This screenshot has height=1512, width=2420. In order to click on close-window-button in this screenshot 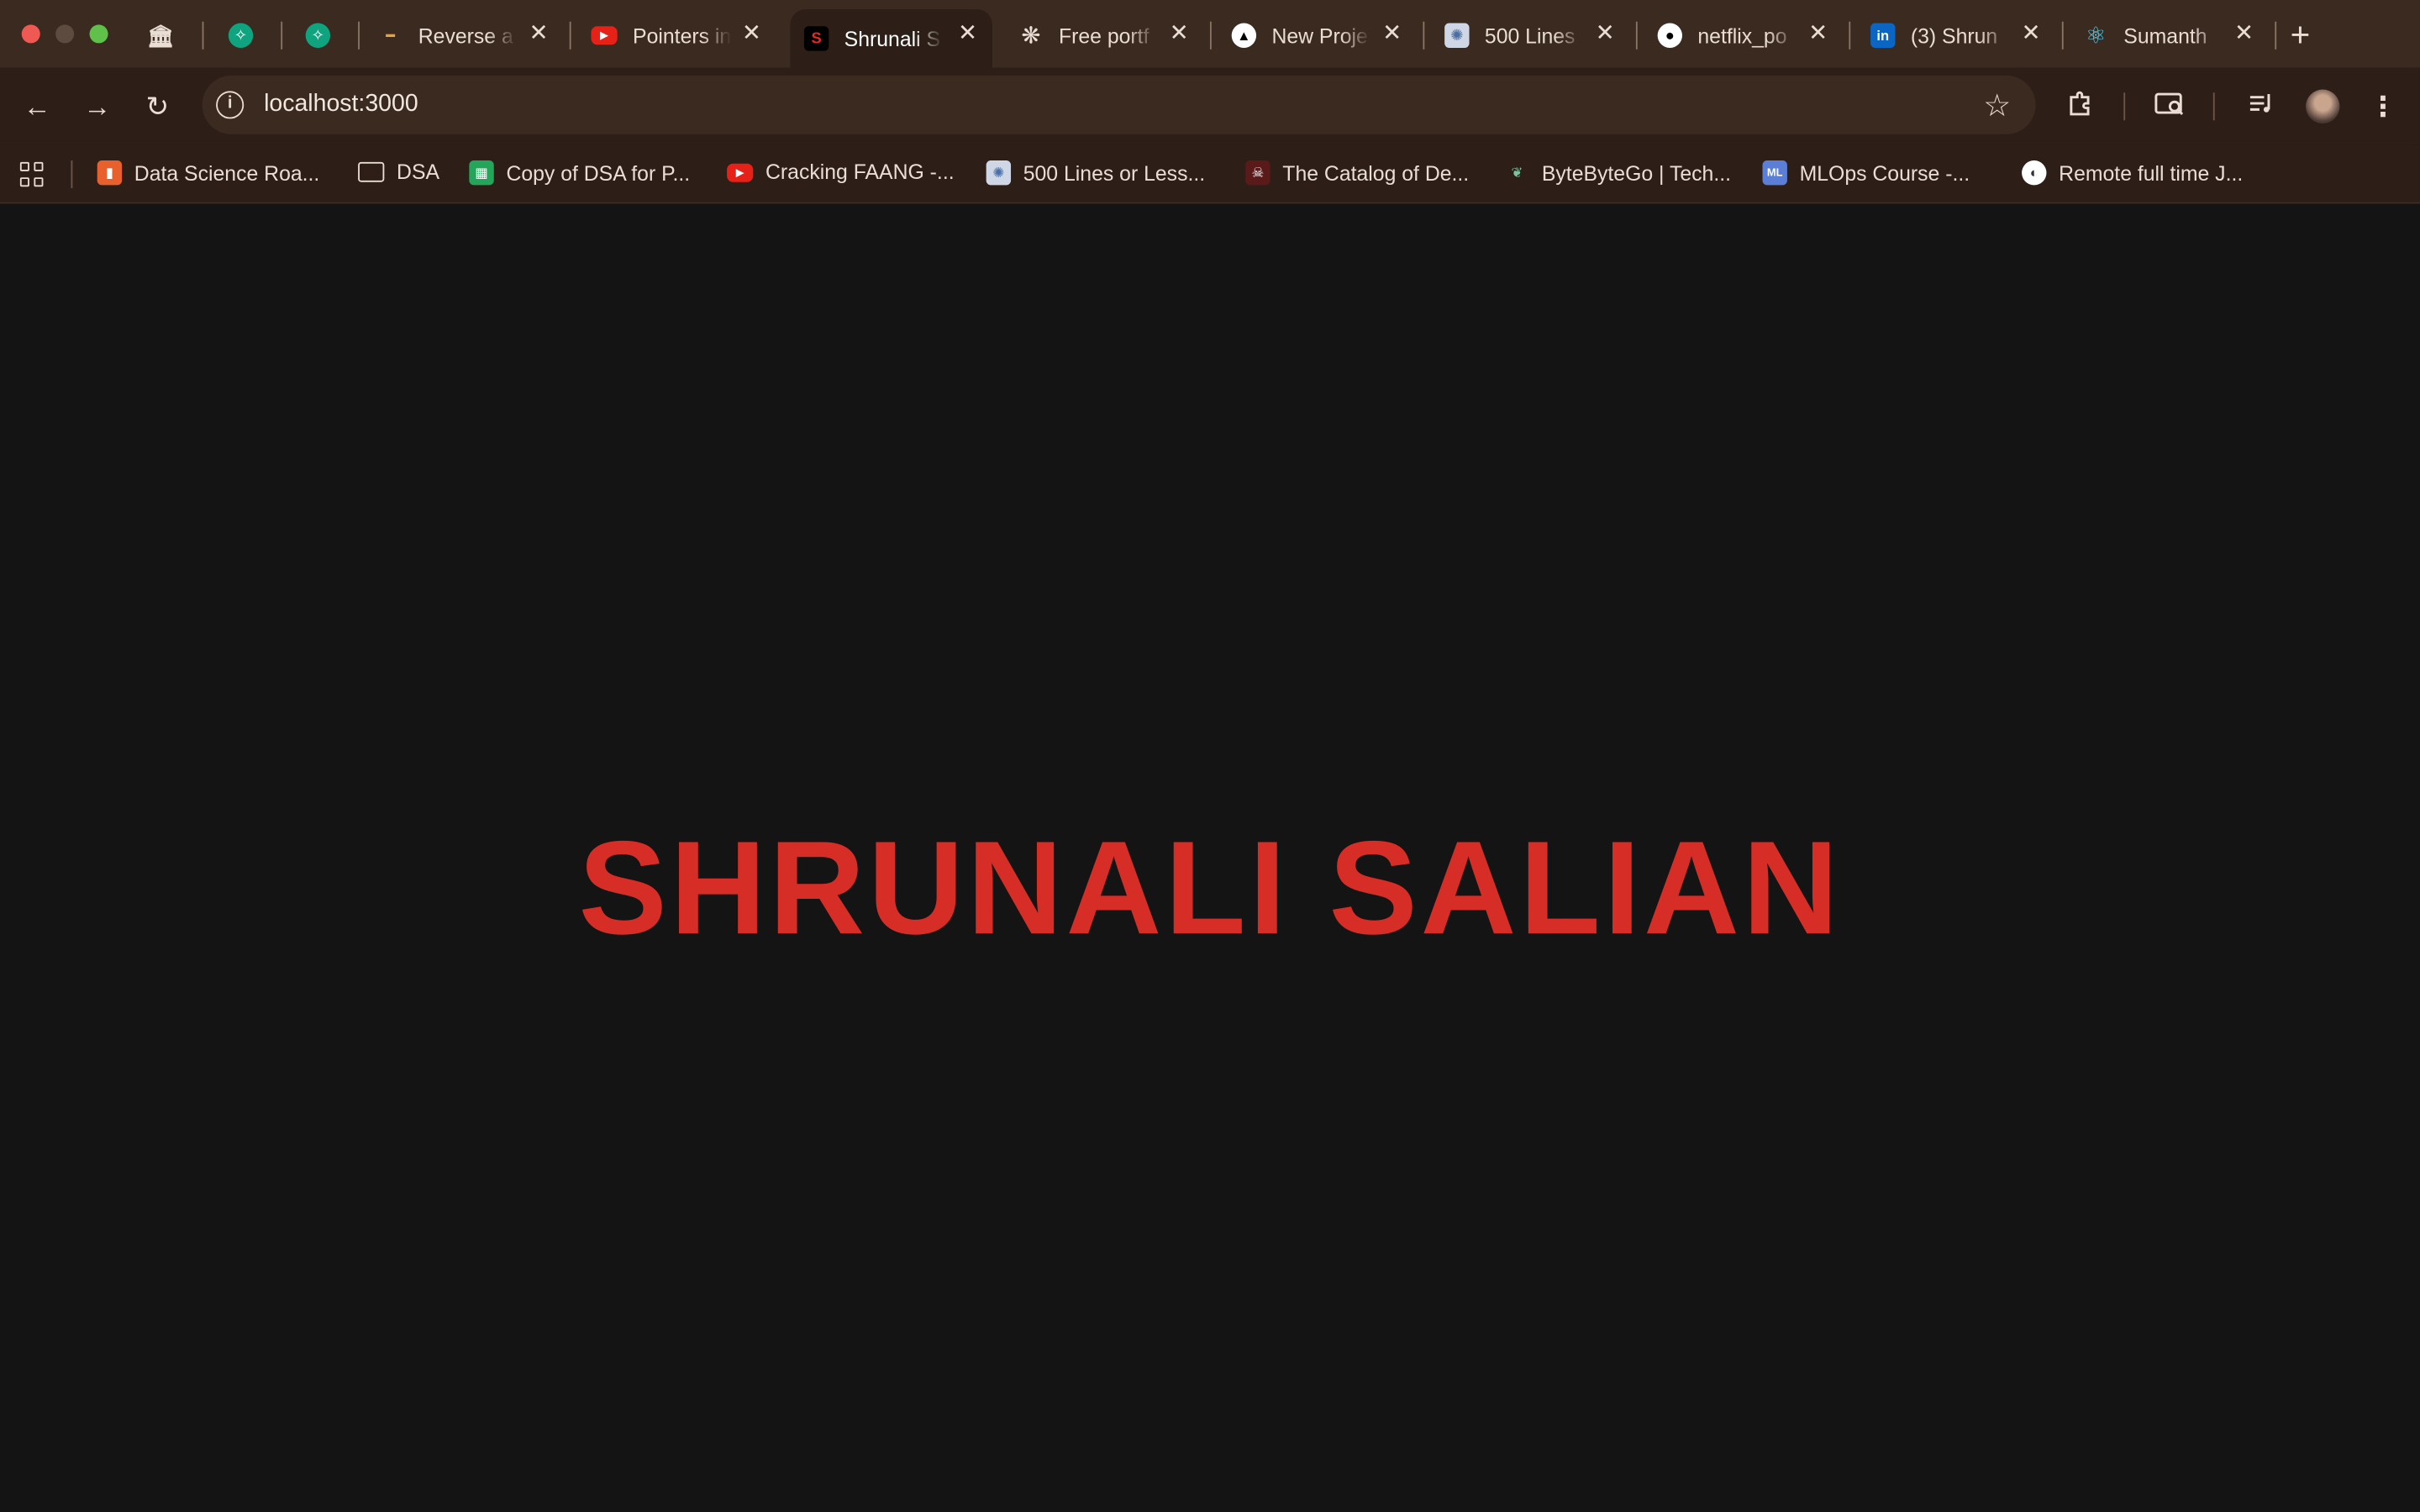, I will do `click(30, 34)`.